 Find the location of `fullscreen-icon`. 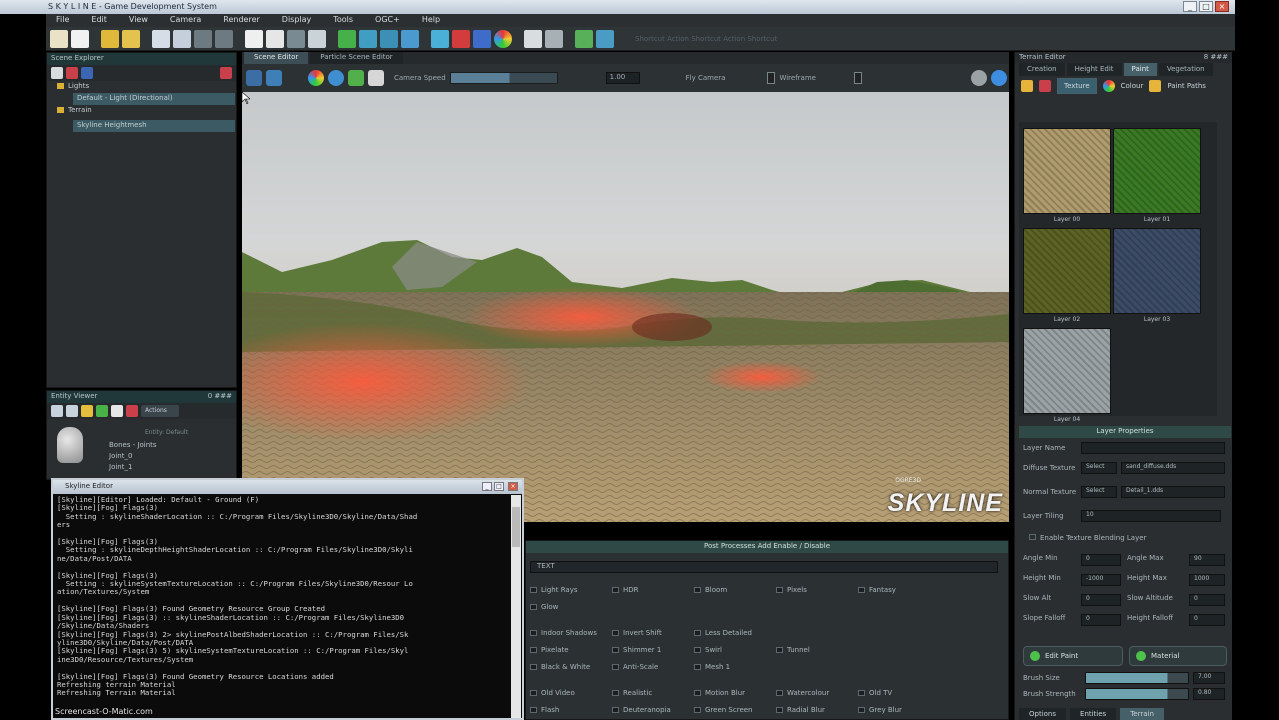

fullscreen-icon is located at coordinates (274, 78).